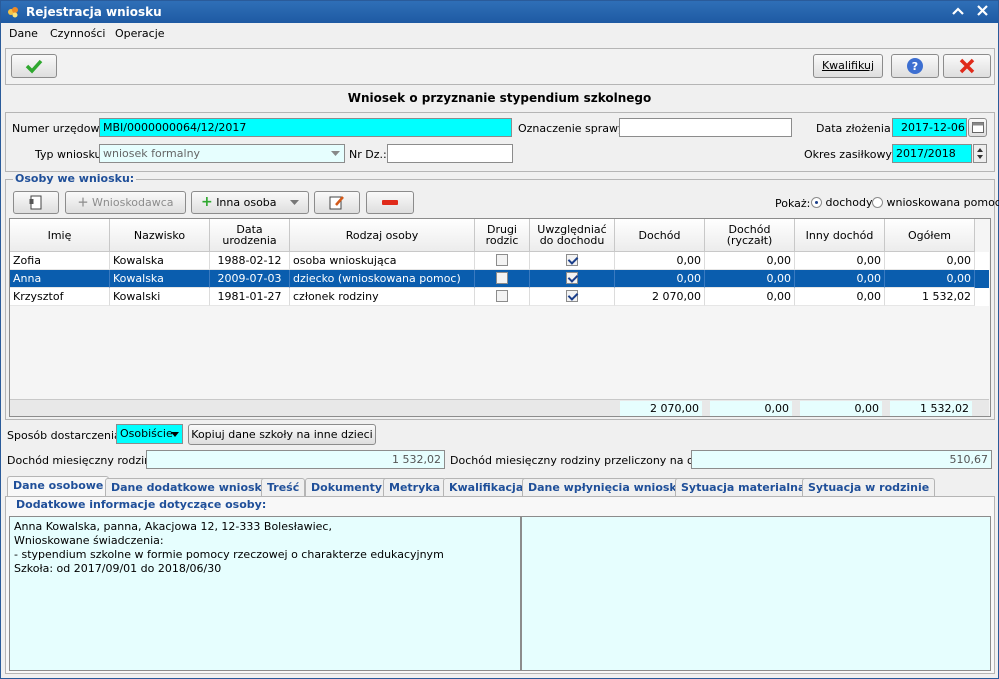 Image resolution: width=999 pixels, height=679 pixels. What do you see at coordinates (977, 127) in the screenshot?
I see `calendar-button` at bounding box center [977, 127].